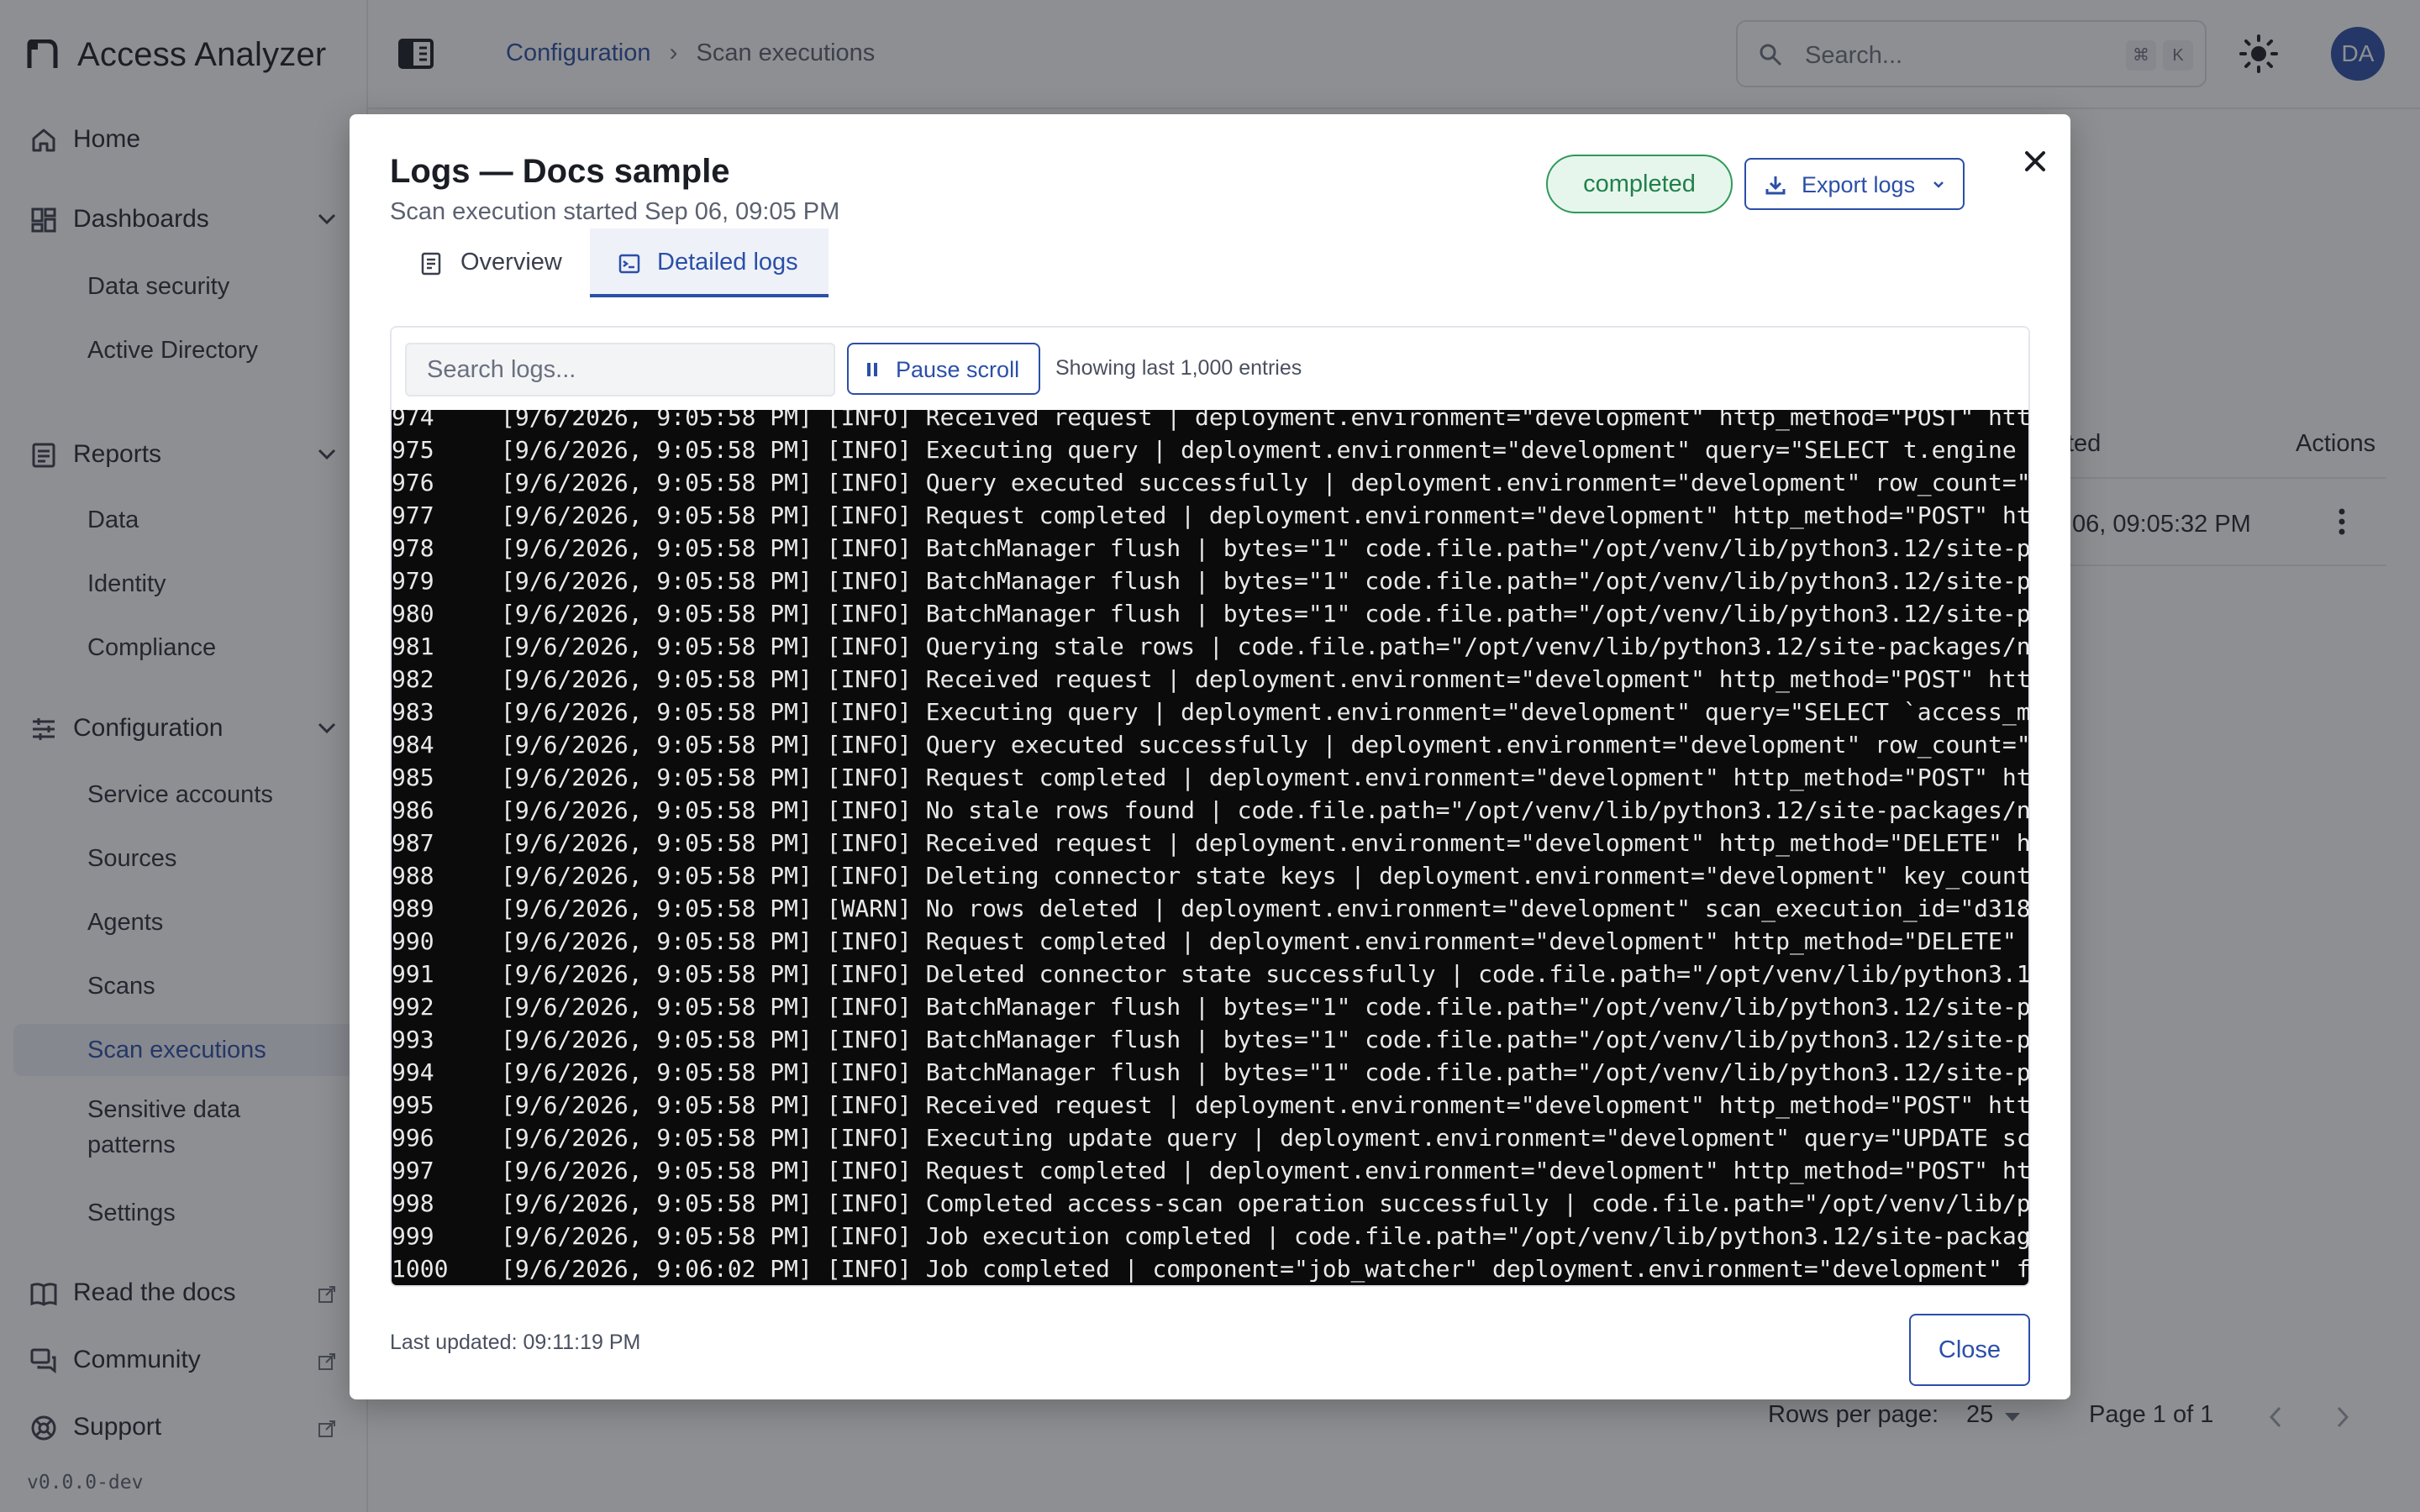 The image size is (2420, 1512). I want to click on log-line-number: 992, so click(413, 1007).